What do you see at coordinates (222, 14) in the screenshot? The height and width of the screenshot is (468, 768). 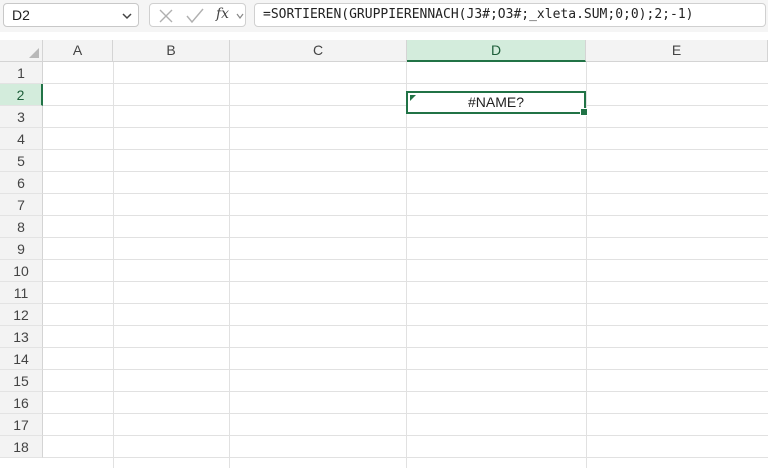 I see `insert-function-button: fx` at bounding box center [222, 14].